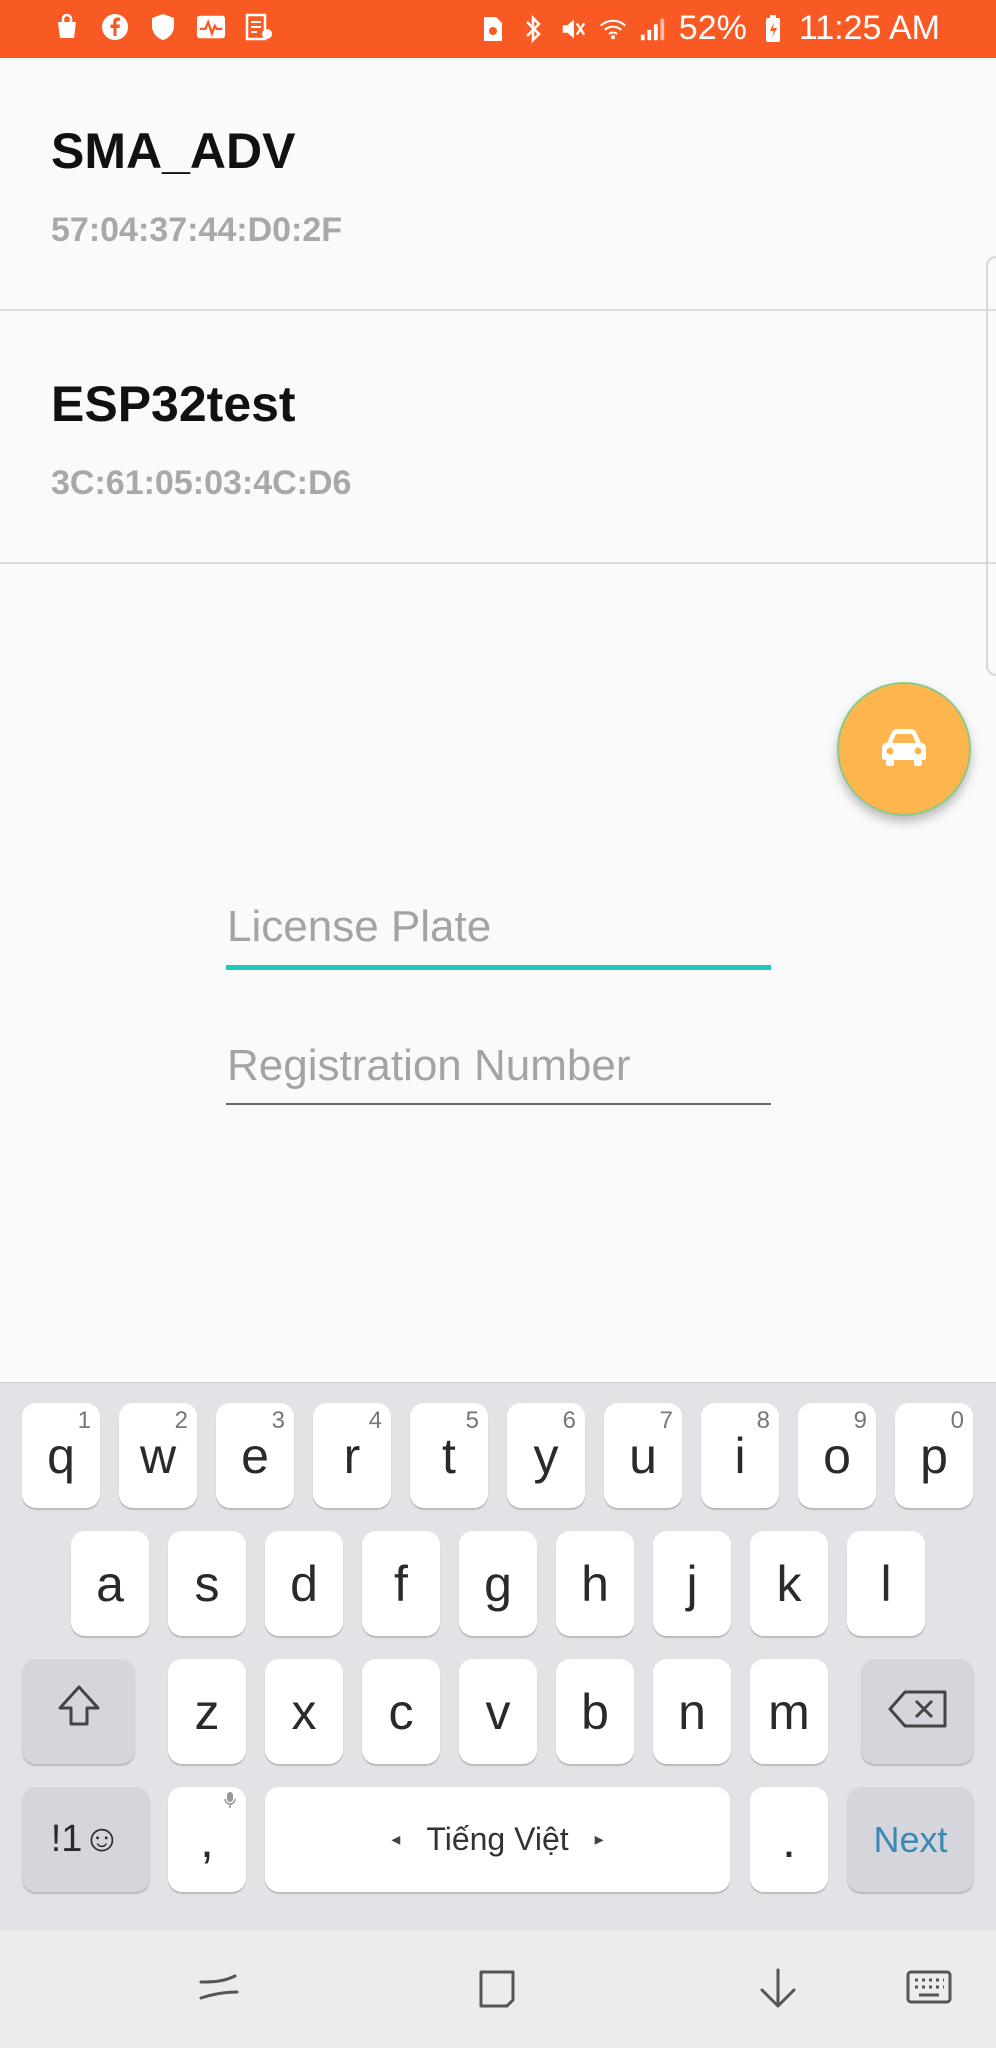  I want to click on back-icon, so click(778, 1990).